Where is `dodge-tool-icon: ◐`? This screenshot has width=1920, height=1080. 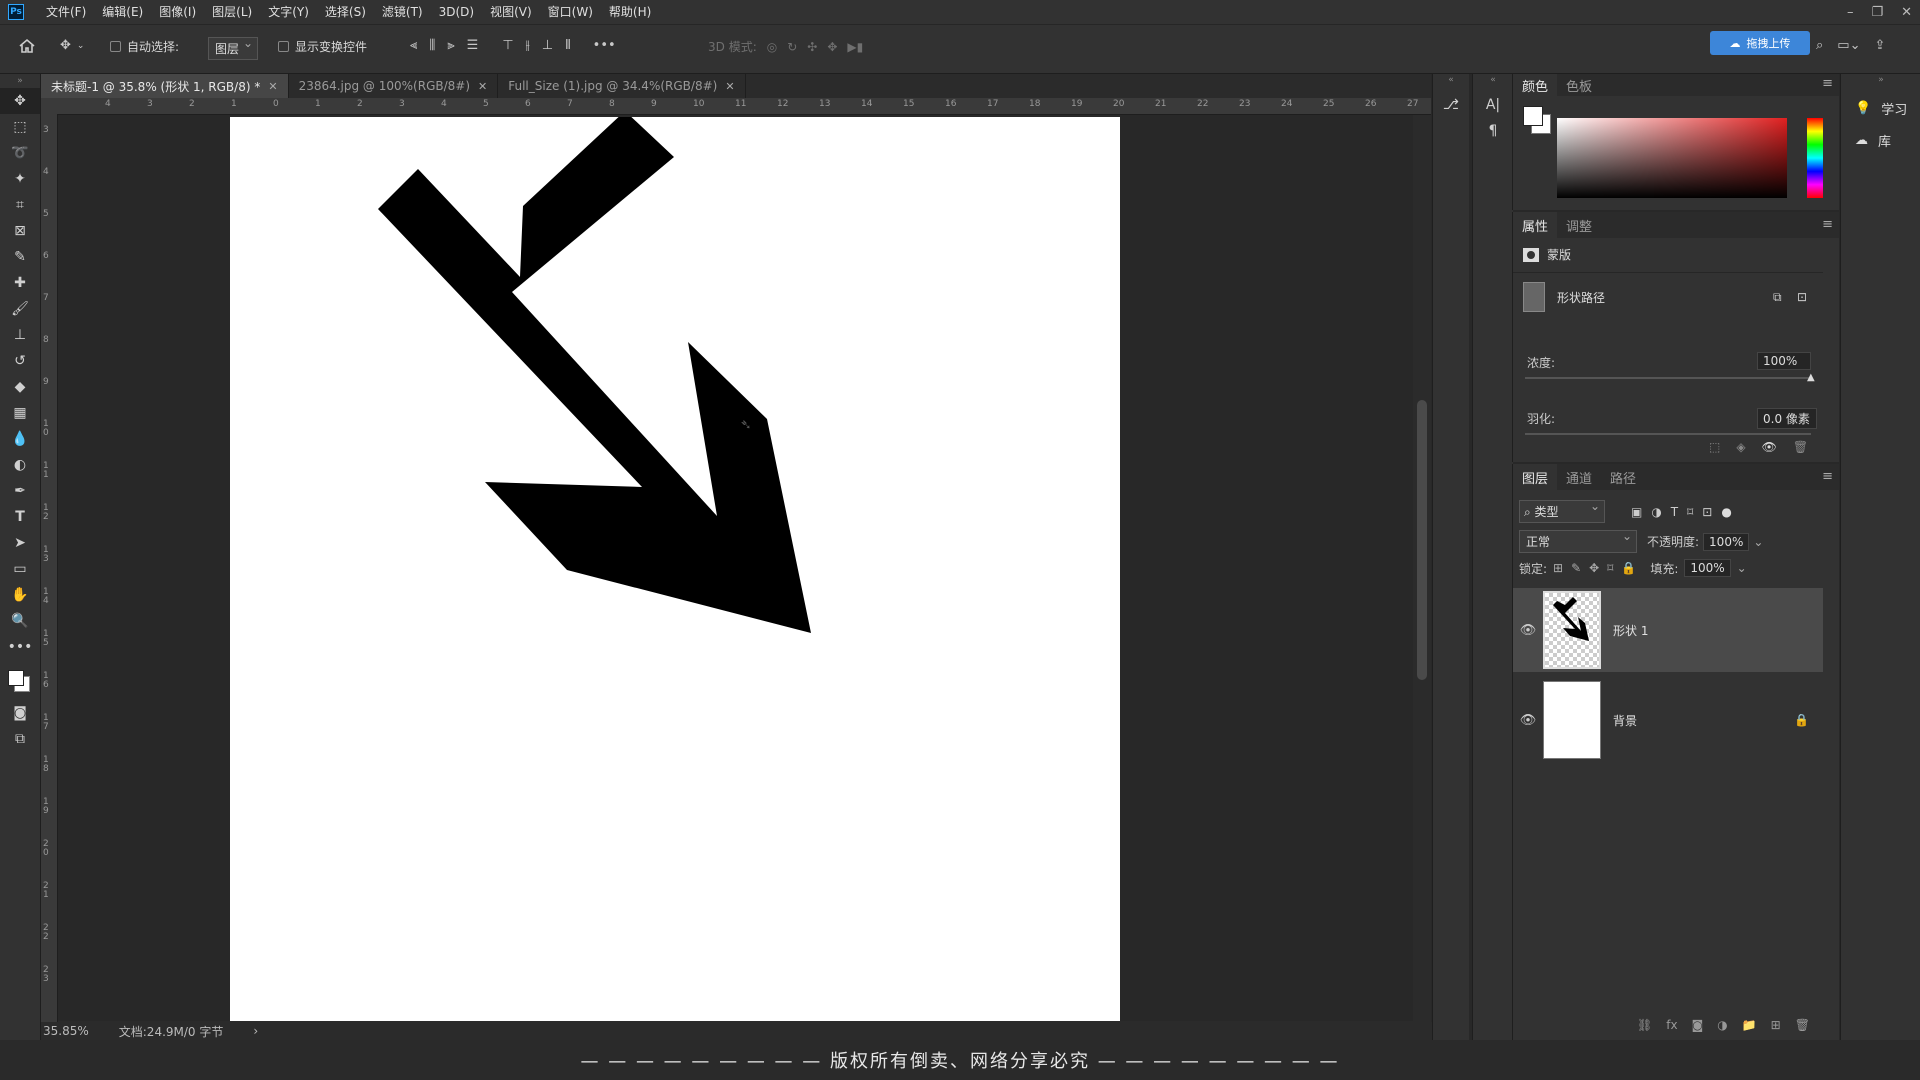
dodge-tool-icon: ◐ is located at coordinates (20, 465).